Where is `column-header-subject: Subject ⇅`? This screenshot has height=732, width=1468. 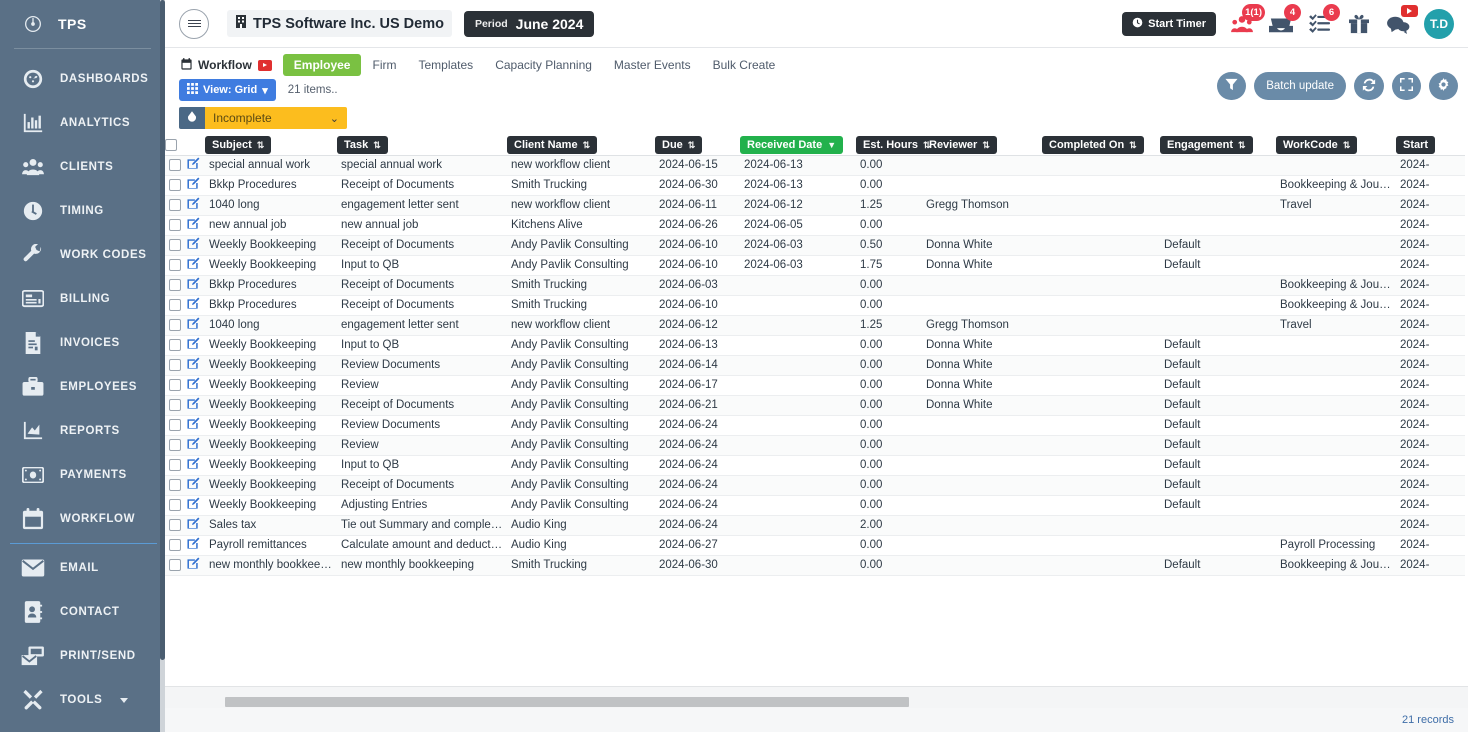
column-header-subject: Subject ⇅ is located at coordinates (271, 145).